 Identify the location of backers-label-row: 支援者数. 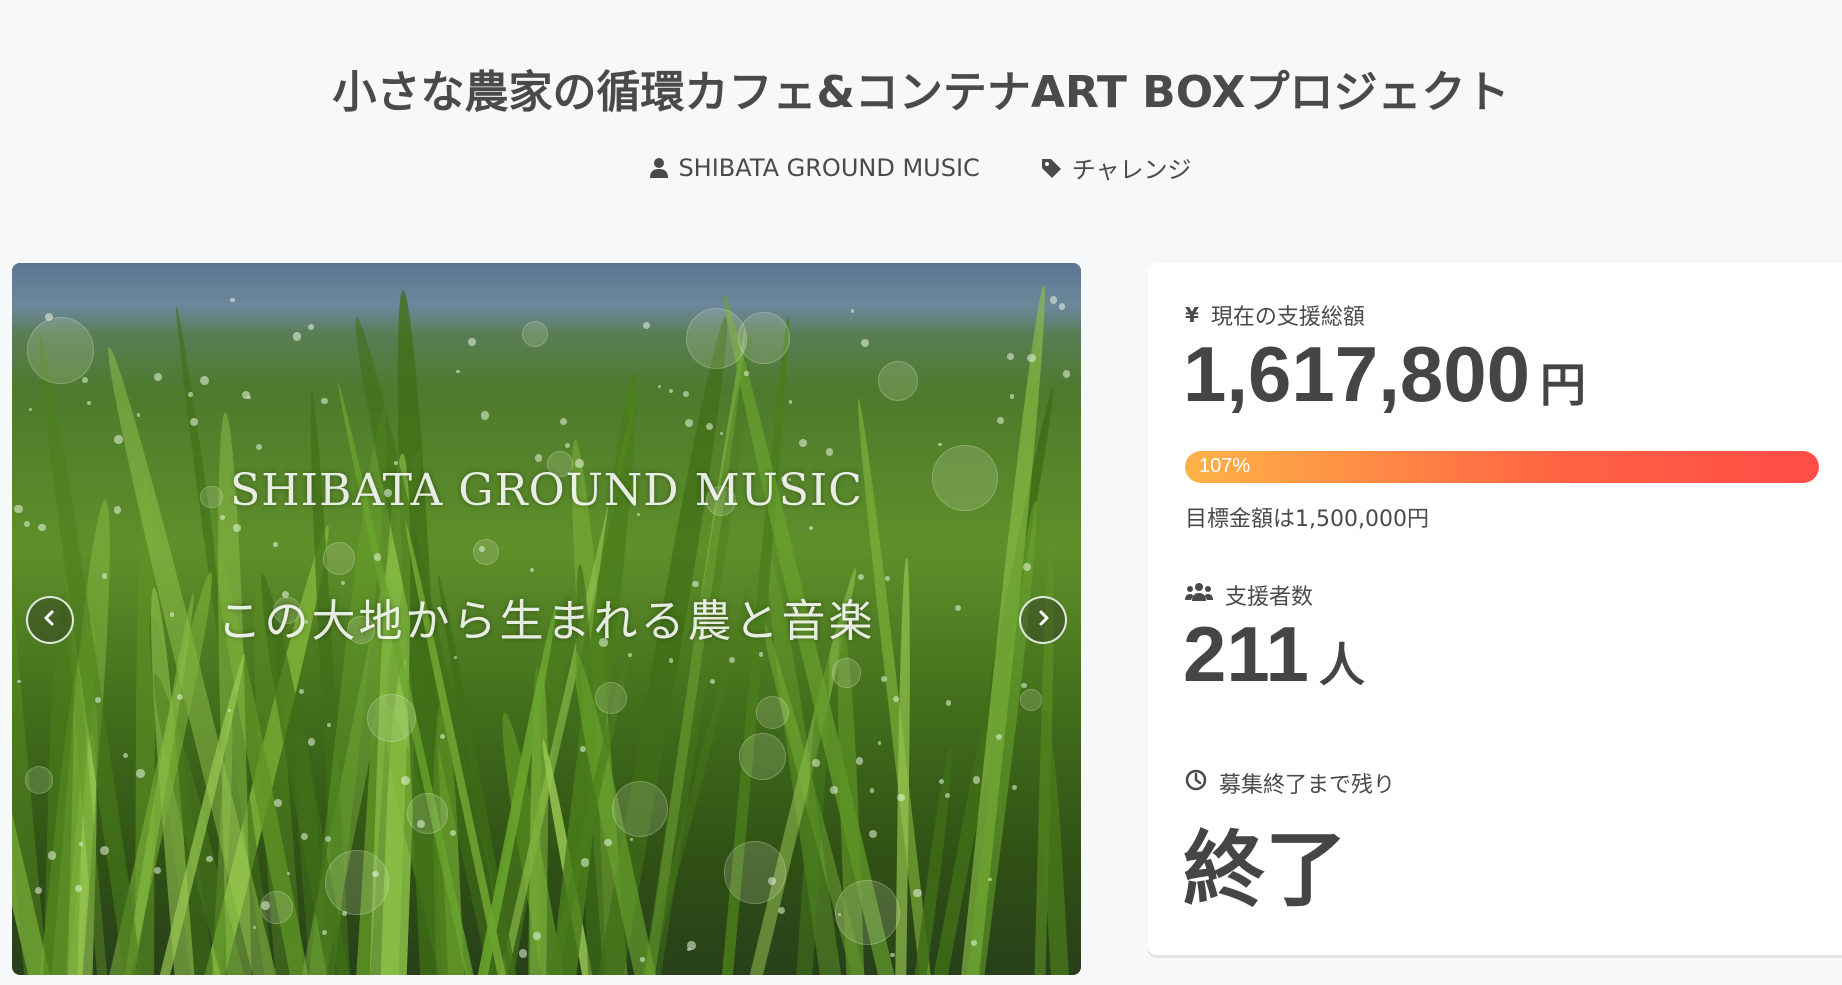
(1249, 595).